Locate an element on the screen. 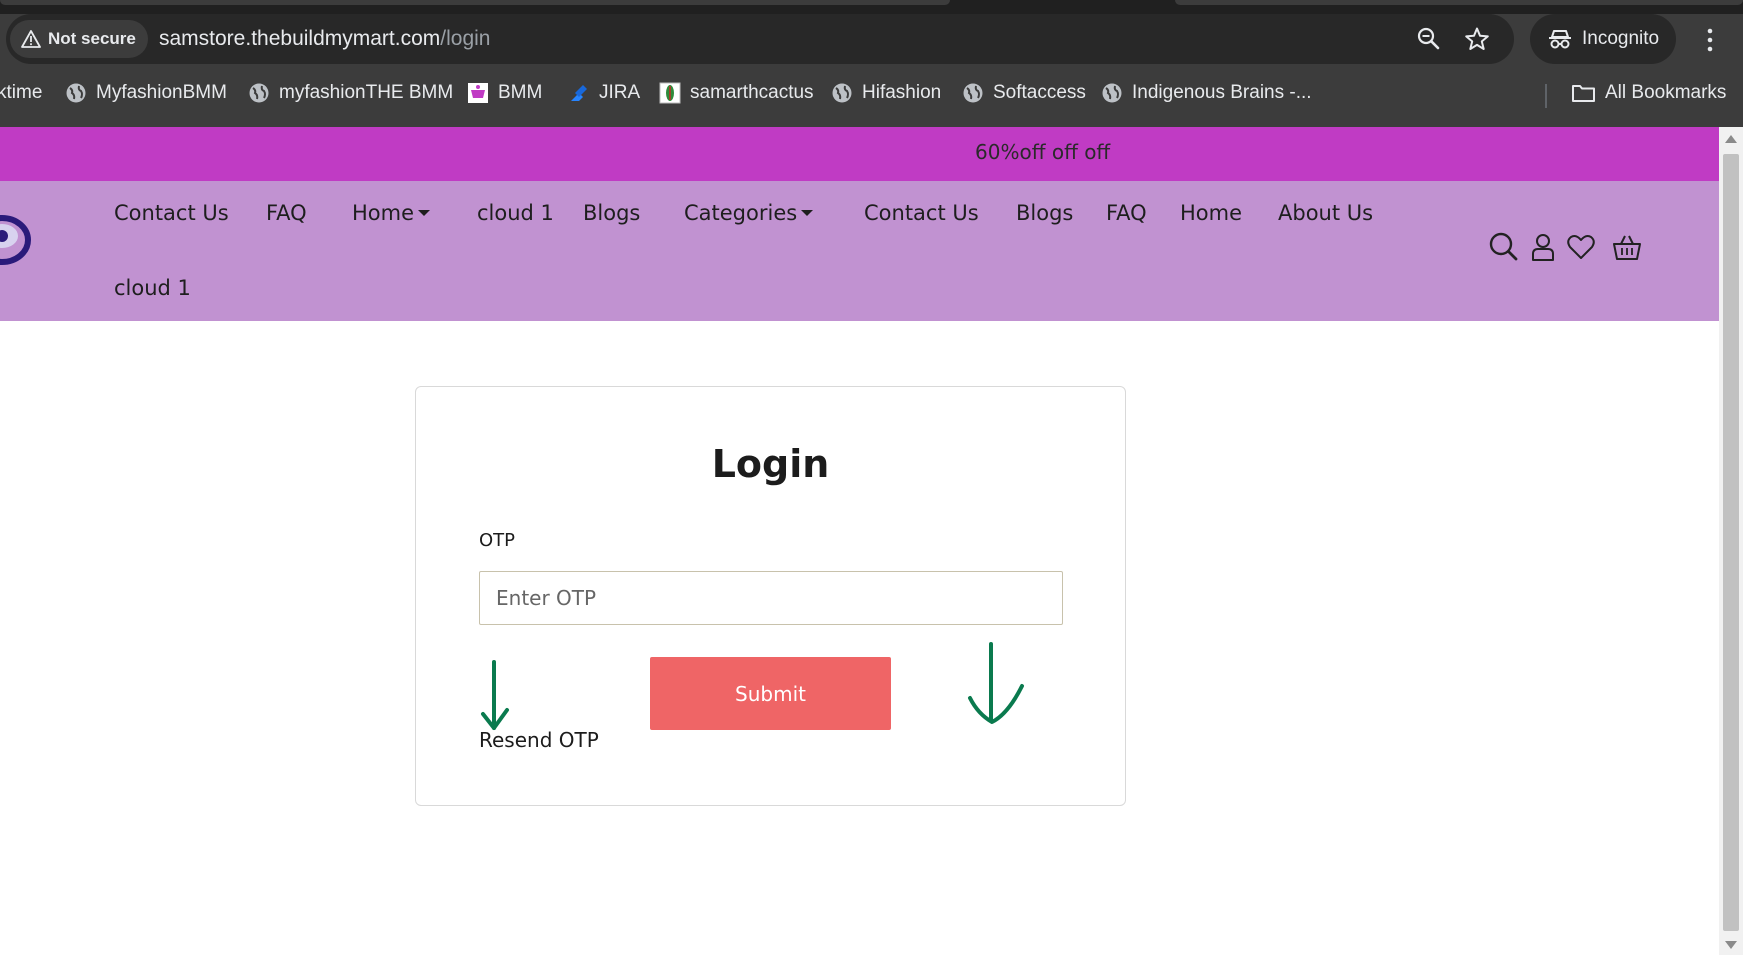  nav-contact-us-2: Contact Us is located at coordinates (921, 213).